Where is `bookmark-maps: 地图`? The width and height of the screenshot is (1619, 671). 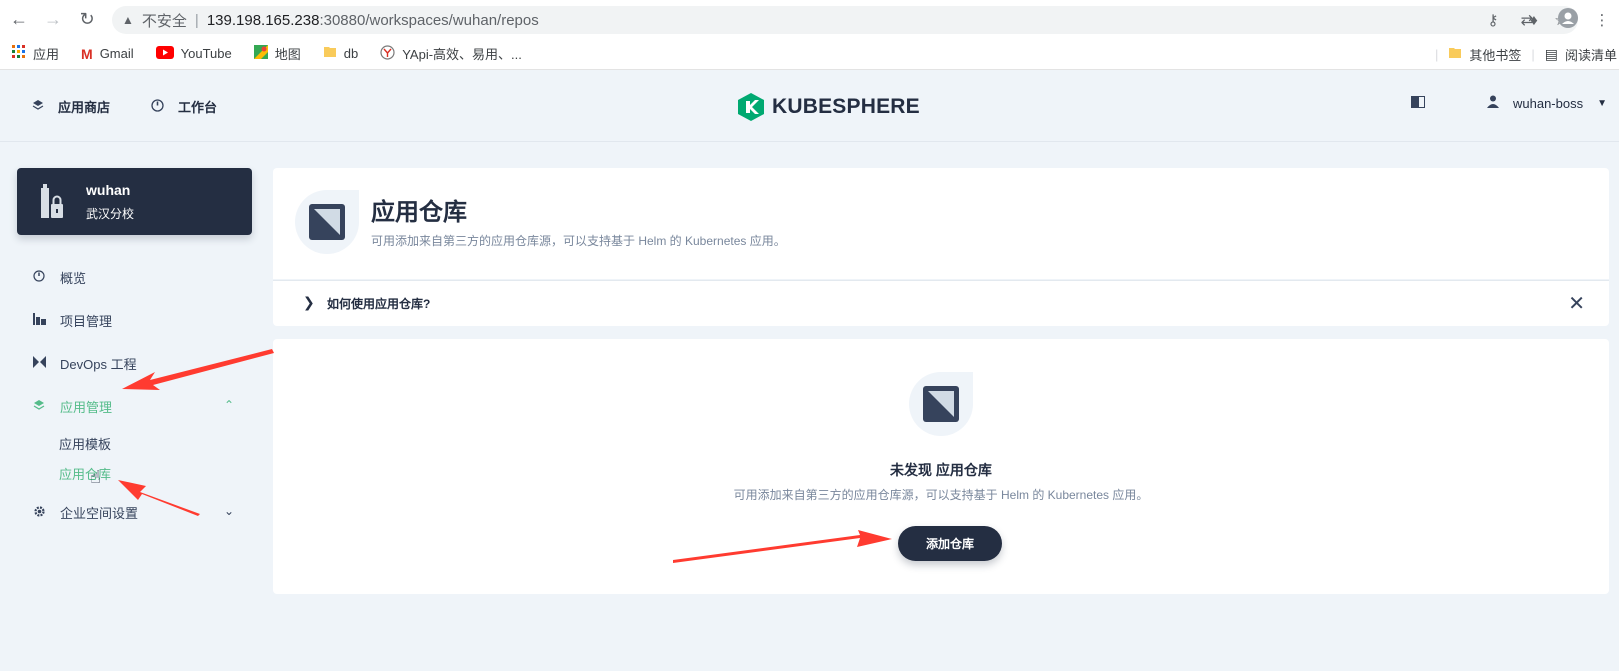
bookmark-maps: 地图 is located at coordinates (277, 53).